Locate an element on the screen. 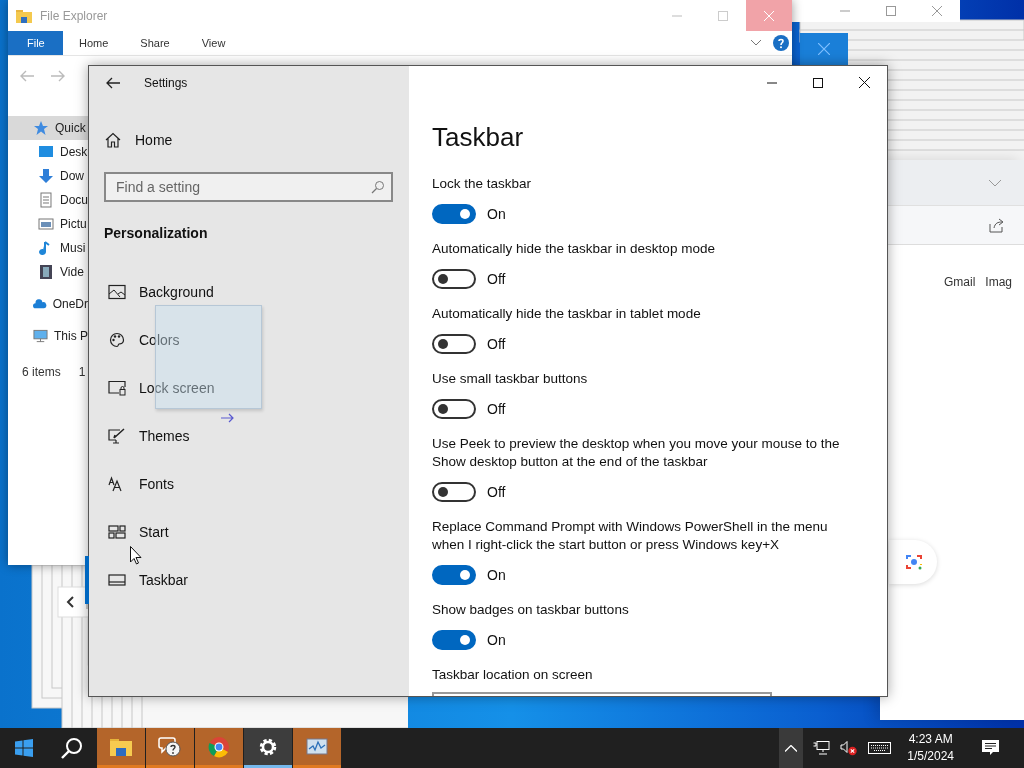 The height and width of the screenshot is (768, 1024). feedback-icon is located at coordinates (170, 746).